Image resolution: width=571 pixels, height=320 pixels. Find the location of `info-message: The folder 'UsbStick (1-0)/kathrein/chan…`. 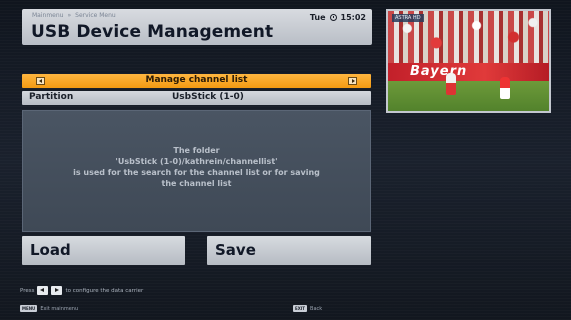

info-message: The folder 'UsbStick (1-0)/kathrein/chan… is located at coordinates (196, 167).